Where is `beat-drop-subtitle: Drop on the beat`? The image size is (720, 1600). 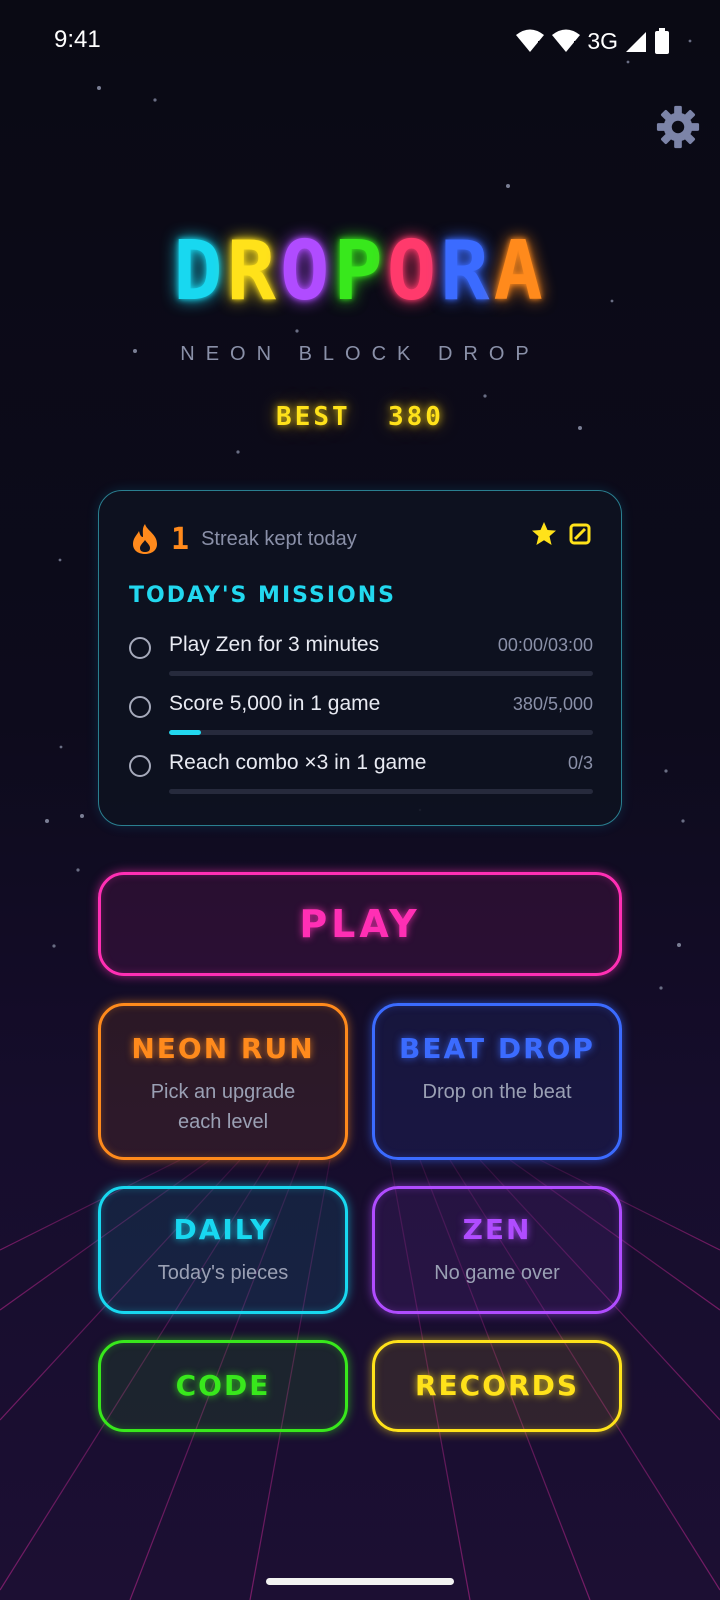
beat-drop-subtitle: Drop on the beat is located at coordinates (497, 1092).